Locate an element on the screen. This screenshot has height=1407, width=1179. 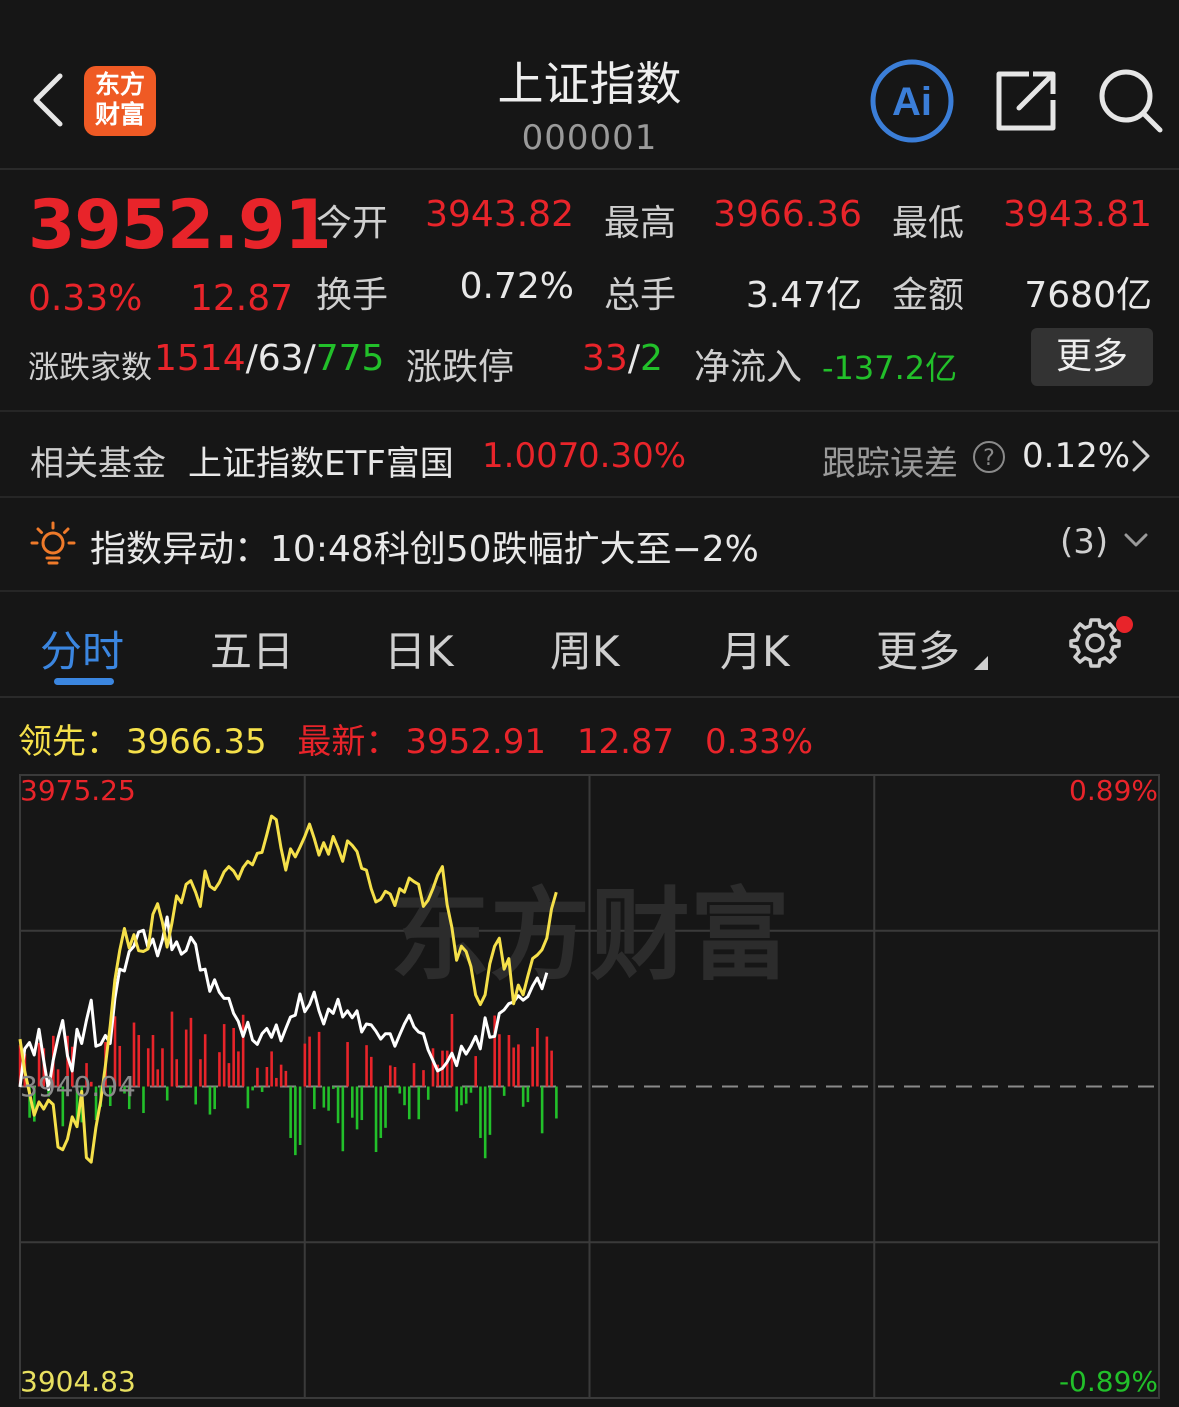
more-details-button: 更多 is located at coordinates (1092, 357).